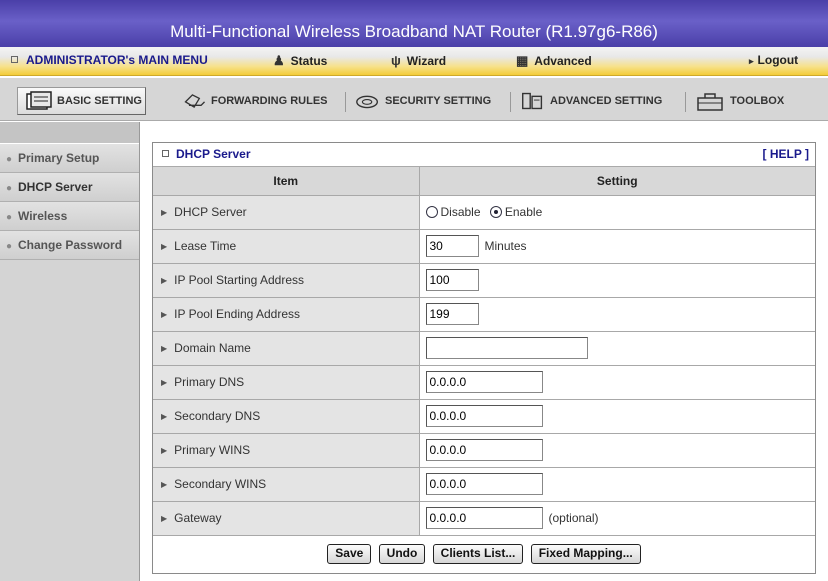 Image resolution: width=828 pixels, height=581 pixels. Describe the element at coordinates (69, 216) in the screenshot. I see `sidebar-item-wireless: ● Wireless` at that location.